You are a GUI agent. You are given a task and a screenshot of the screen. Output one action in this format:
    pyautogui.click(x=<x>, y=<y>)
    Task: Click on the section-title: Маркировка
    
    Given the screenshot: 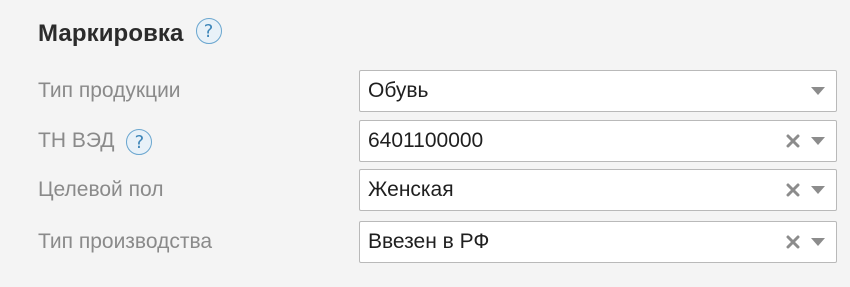 What is the action you would take?
    pyautogui.click(x=111, y=33)
    